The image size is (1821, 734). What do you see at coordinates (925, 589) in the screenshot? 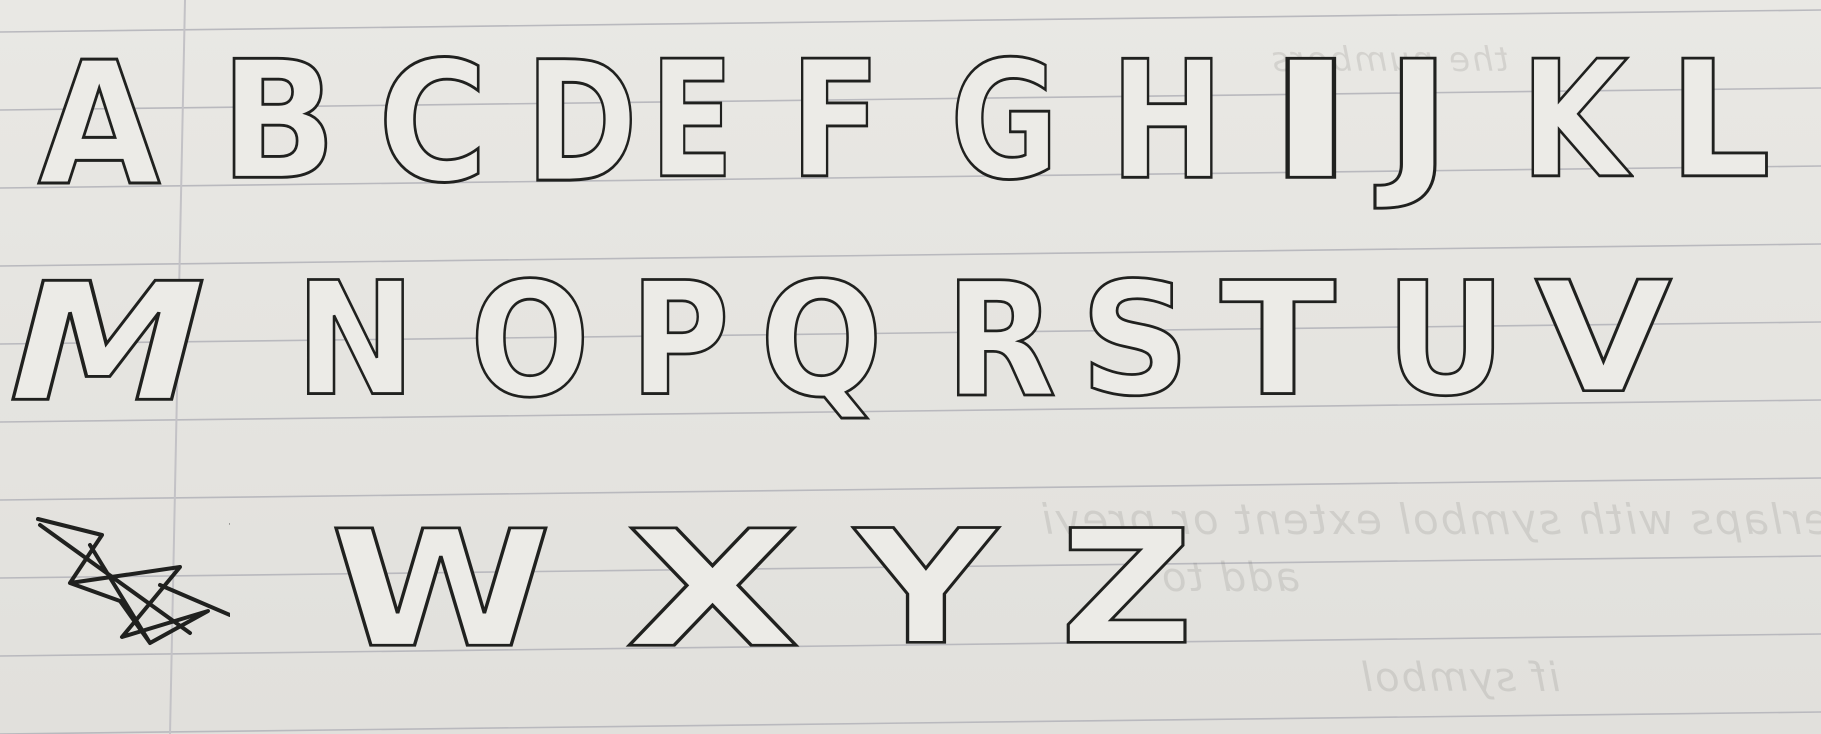
I see `outline-letter-y: Y` at bounding box center [925, 589].